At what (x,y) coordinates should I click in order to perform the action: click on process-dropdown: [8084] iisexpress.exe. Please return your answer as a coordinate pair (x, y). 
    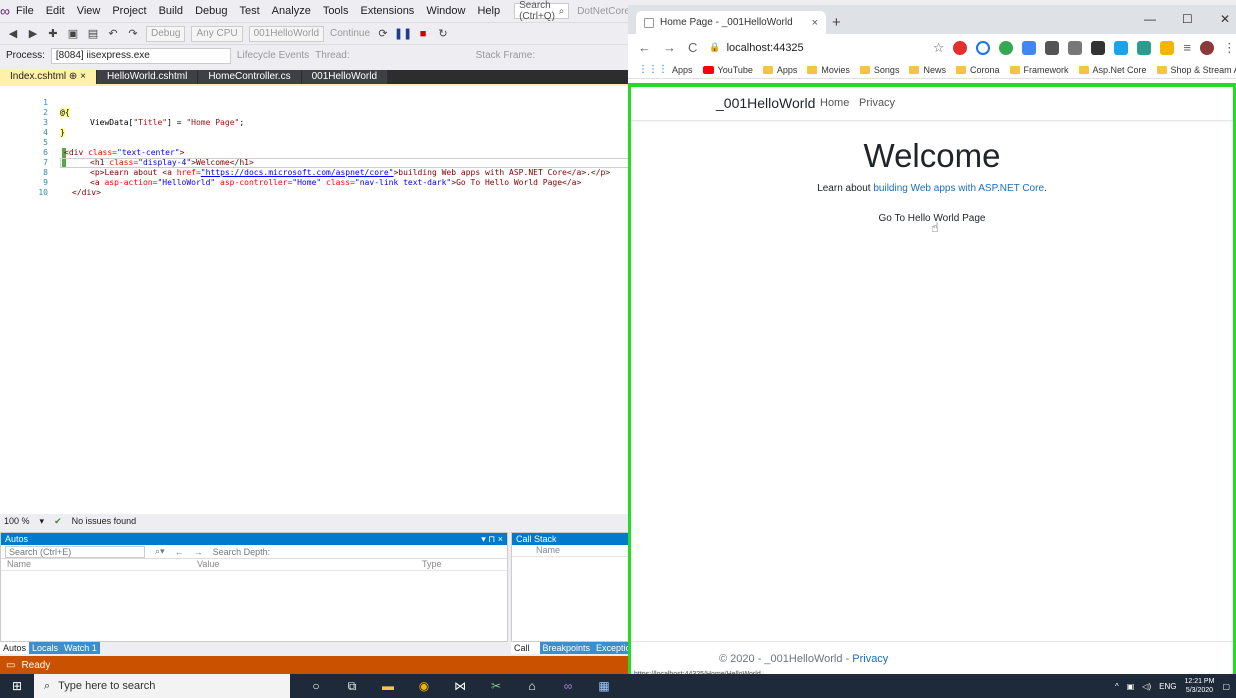
    Looking at the image, I should click on (140, 55).